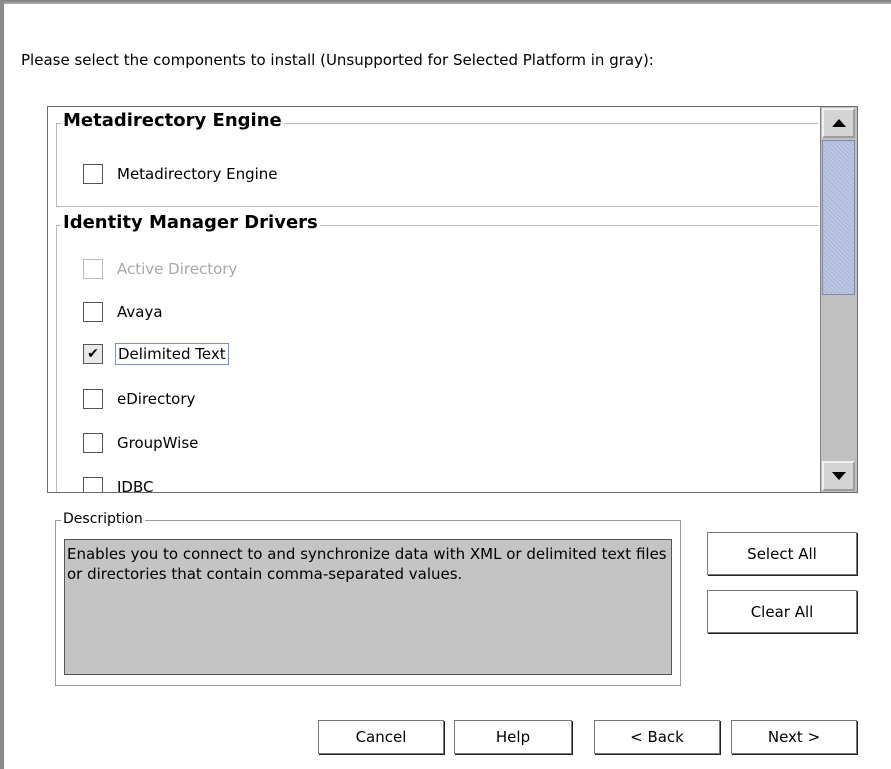 The image size is (891, 769). I want to click on checkbox-checked: ✔, so click(93, 354).